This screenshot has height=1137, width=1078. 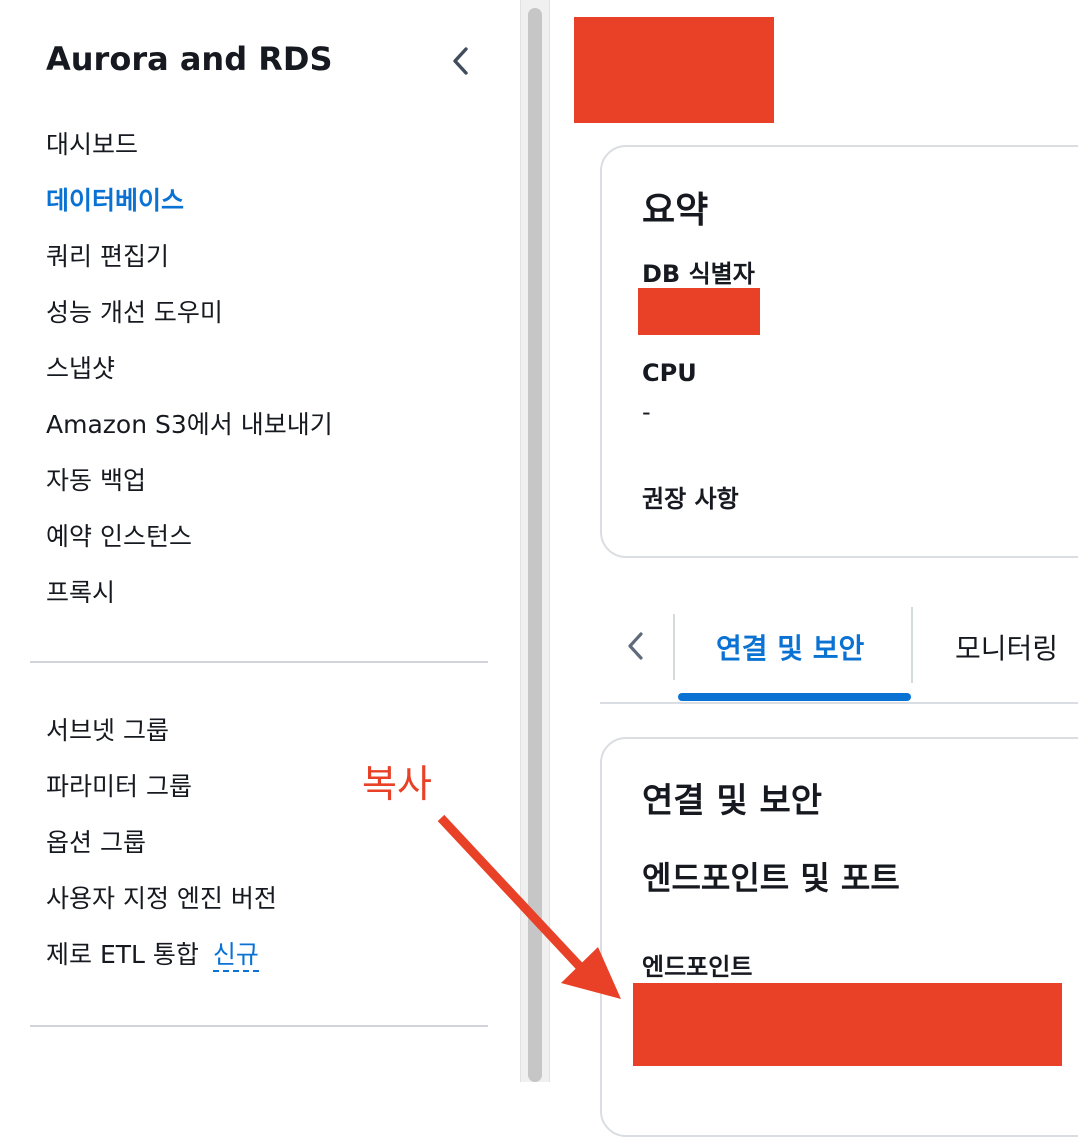 What do you see at coordinates (771, 878) in the screenshot?
I see `endpoint-port-heading: 엔드포인트 및 포트` at bounding box center [771, 878].